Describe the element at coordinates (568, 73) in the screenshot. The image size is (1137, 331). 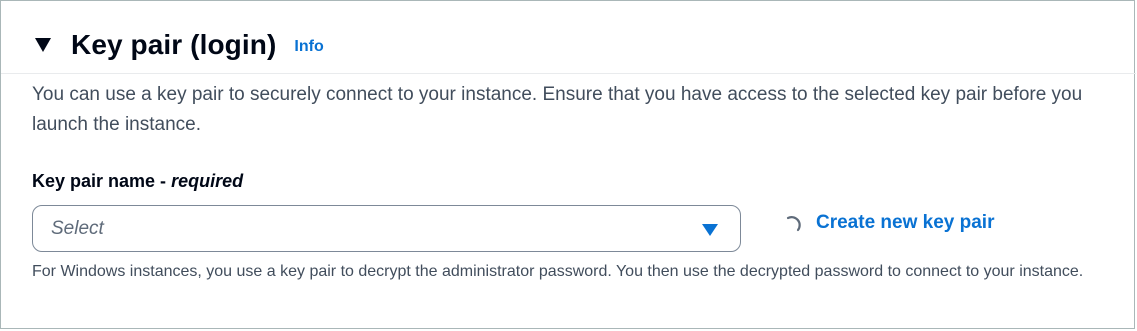
I see `header-divider` at that location.